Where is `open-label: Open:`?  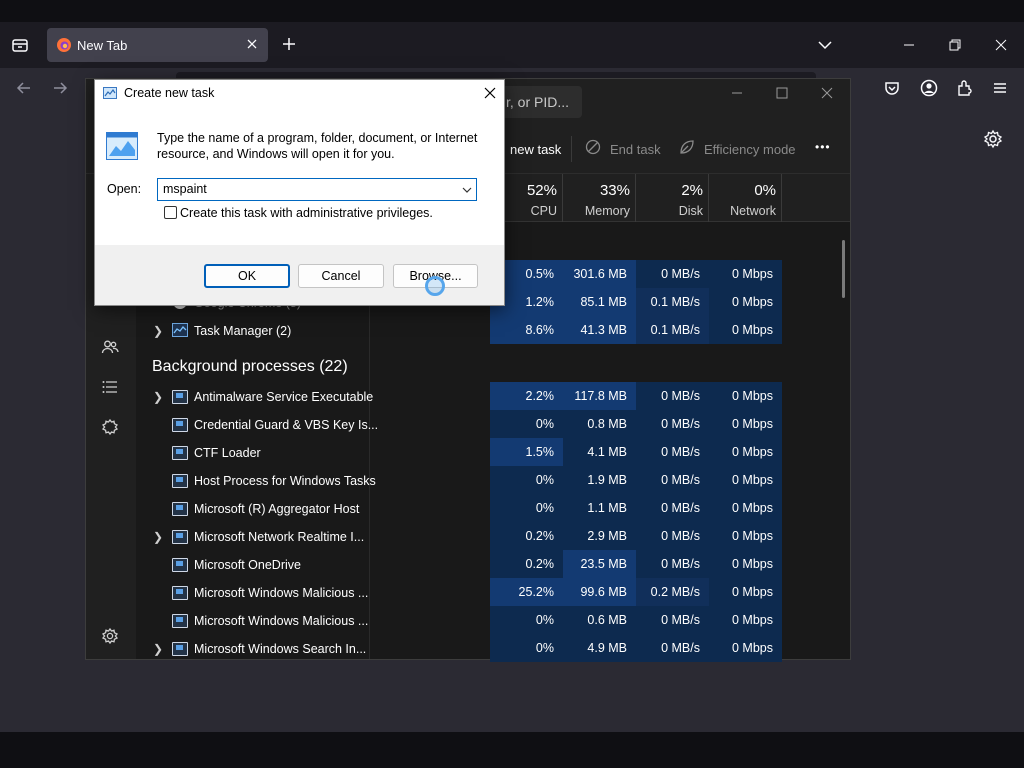 open-label: Open: is located at coordinates (124, 189).